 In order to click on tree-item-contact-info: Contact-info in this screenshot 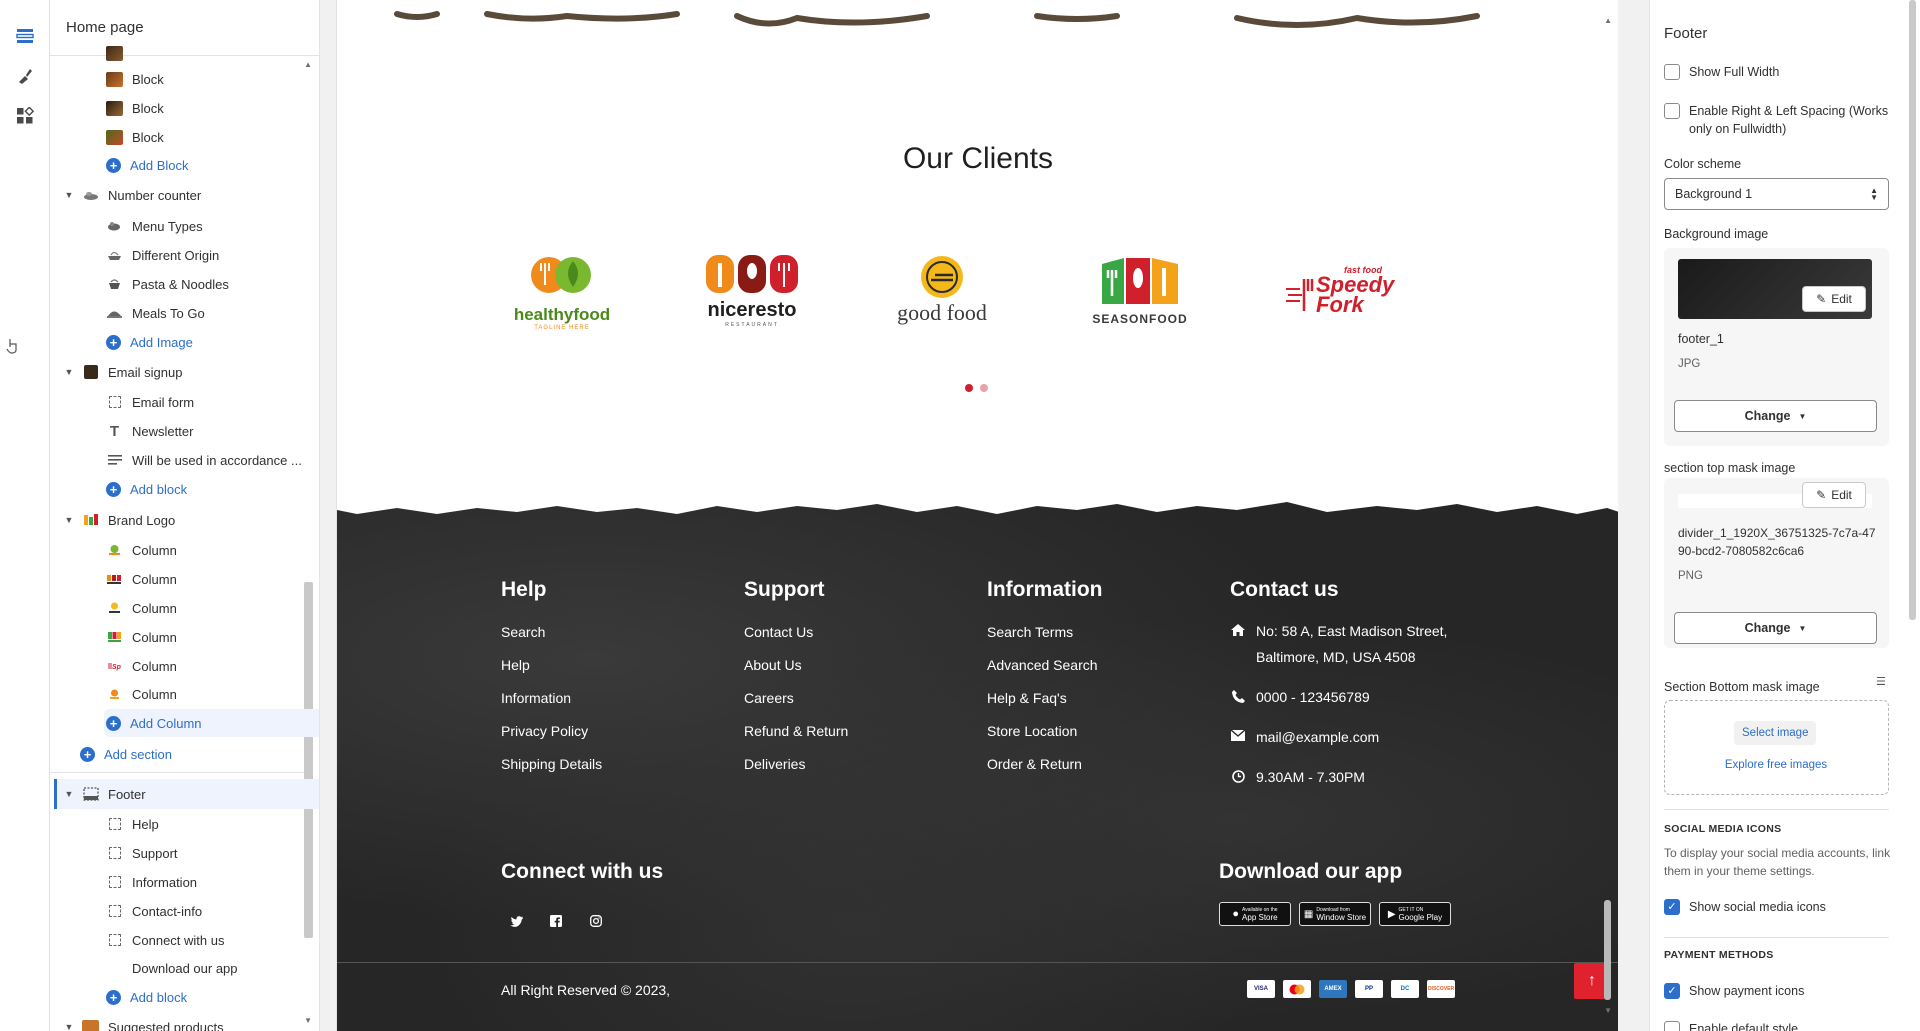, I will do `click(154, 911)`.